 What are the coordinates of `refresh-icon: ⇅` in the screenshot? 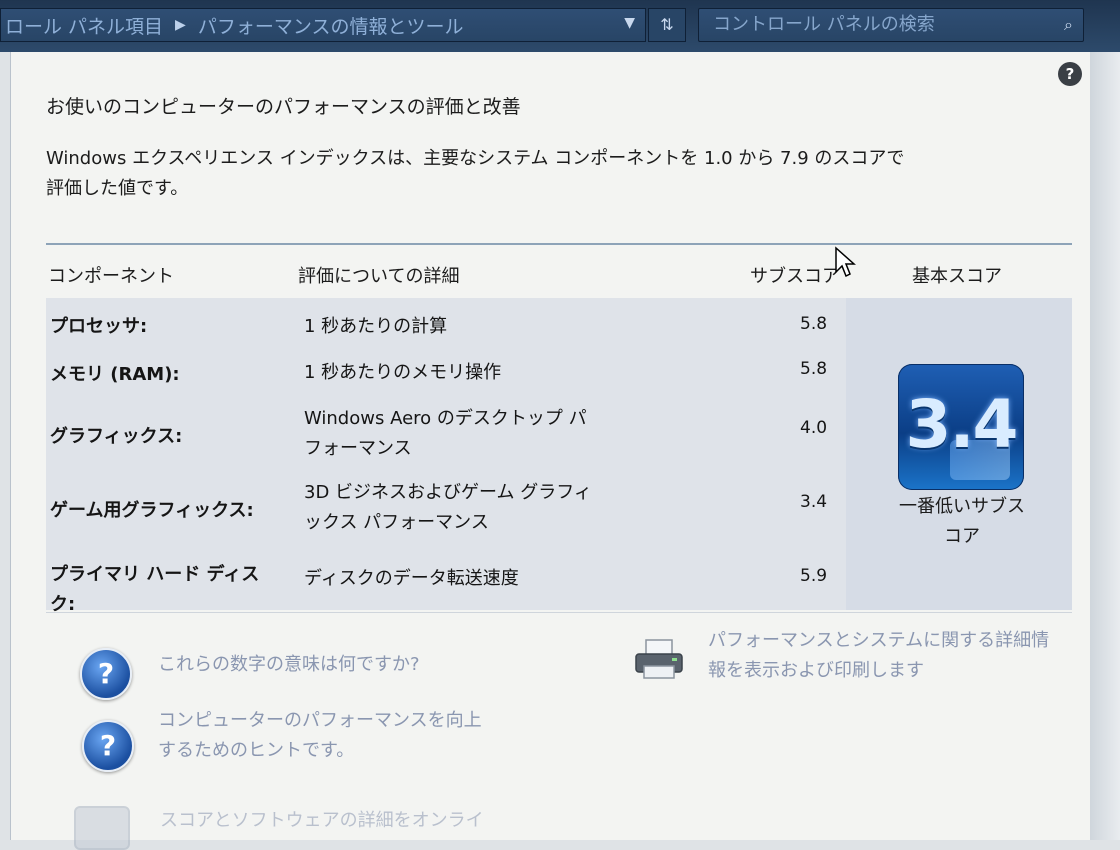 It's located at (667, 24).